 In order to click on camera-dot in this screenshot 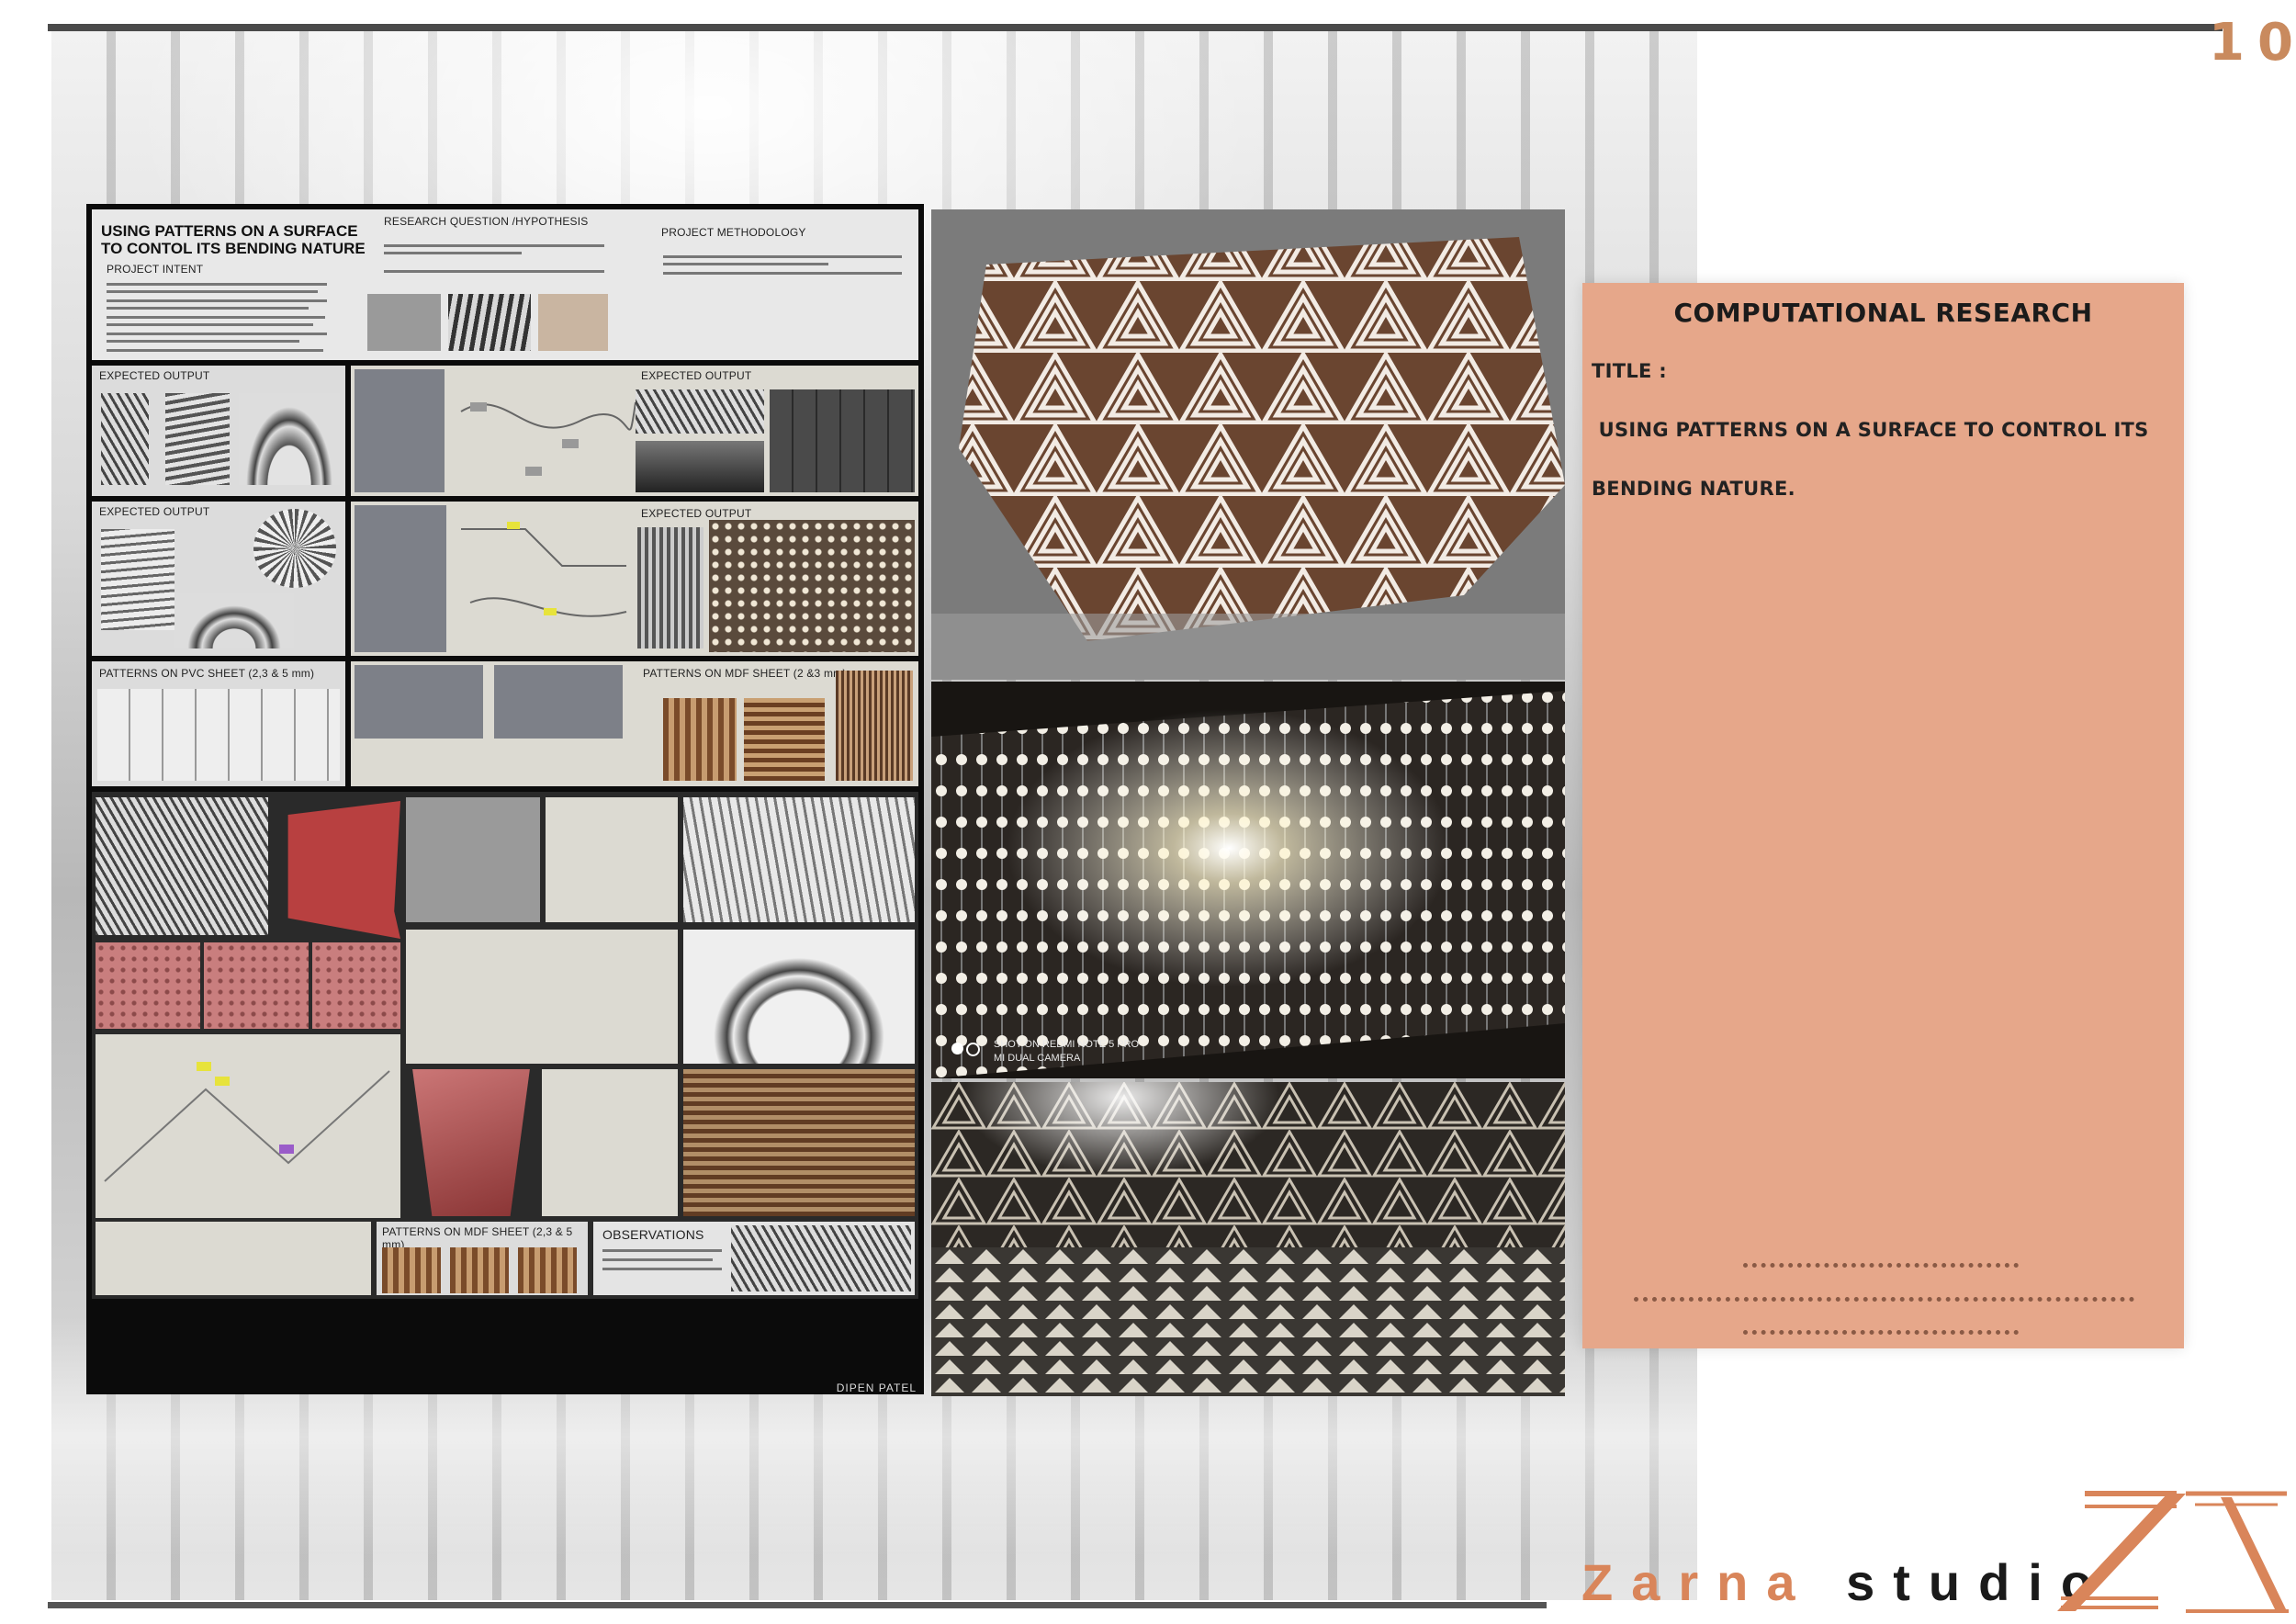, I will do `click(957, 1048)`.